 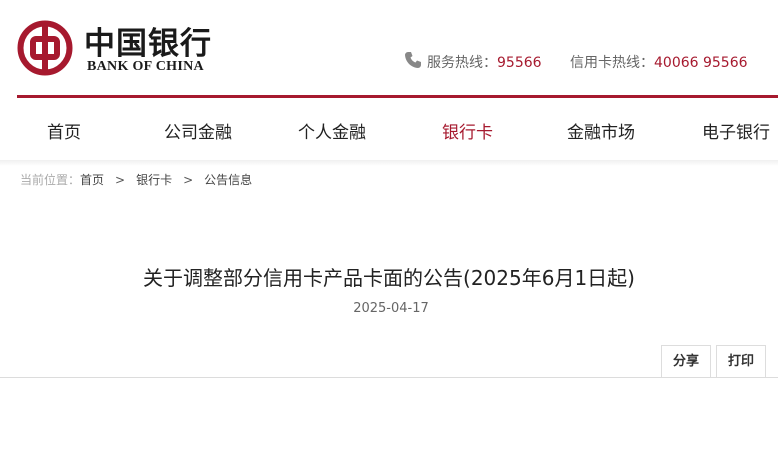 What do you see at coordinates (64, 130) in the screenshot?
I see `nav-item-home: 首页` at bounding box center [64, 130].